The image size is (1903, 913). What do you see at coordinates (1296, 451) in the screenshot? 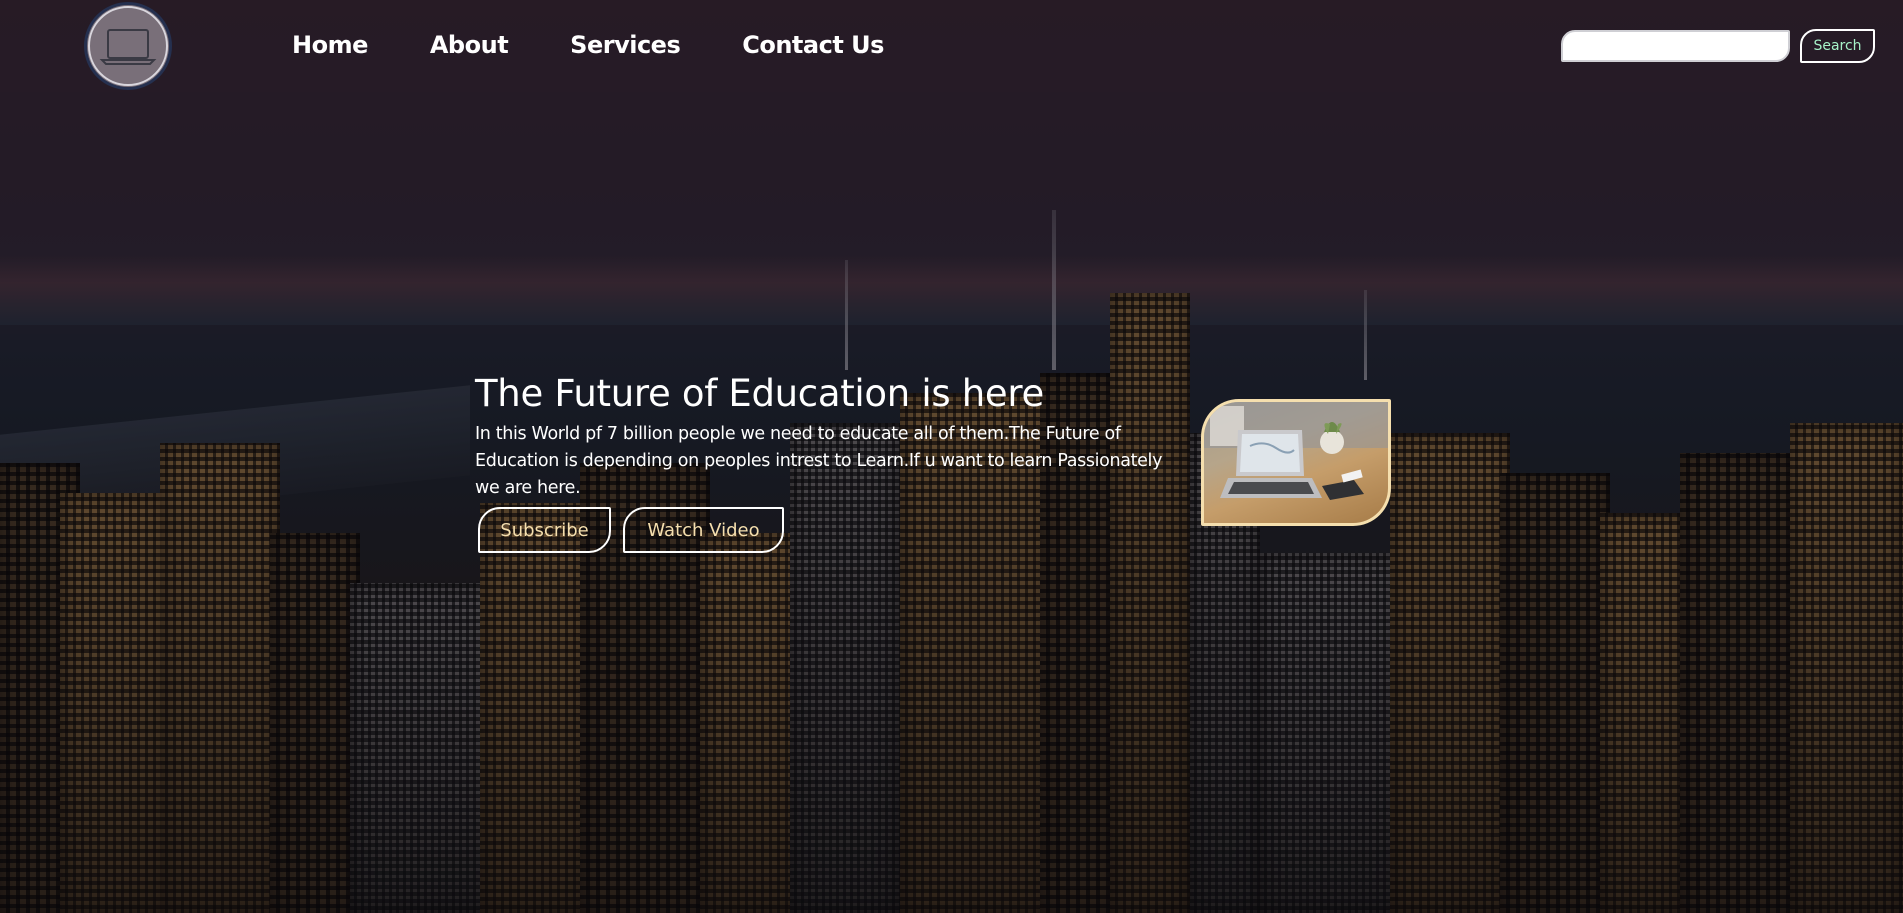
I see `laptop-photo-illustration` at bounding box center [1296, 451].